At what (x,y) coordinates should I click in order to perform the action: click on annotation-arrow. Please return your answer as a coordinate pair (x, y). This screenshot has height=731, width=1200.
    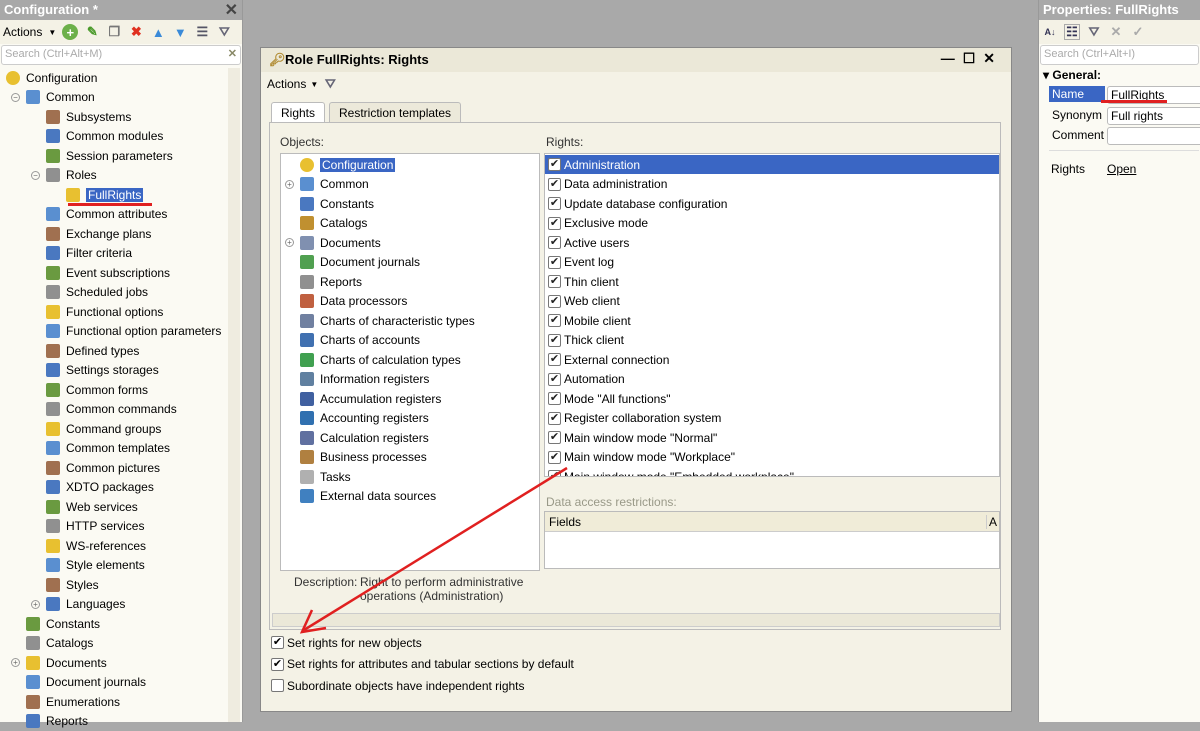
    Looking at the image, I should click on (433, 550).